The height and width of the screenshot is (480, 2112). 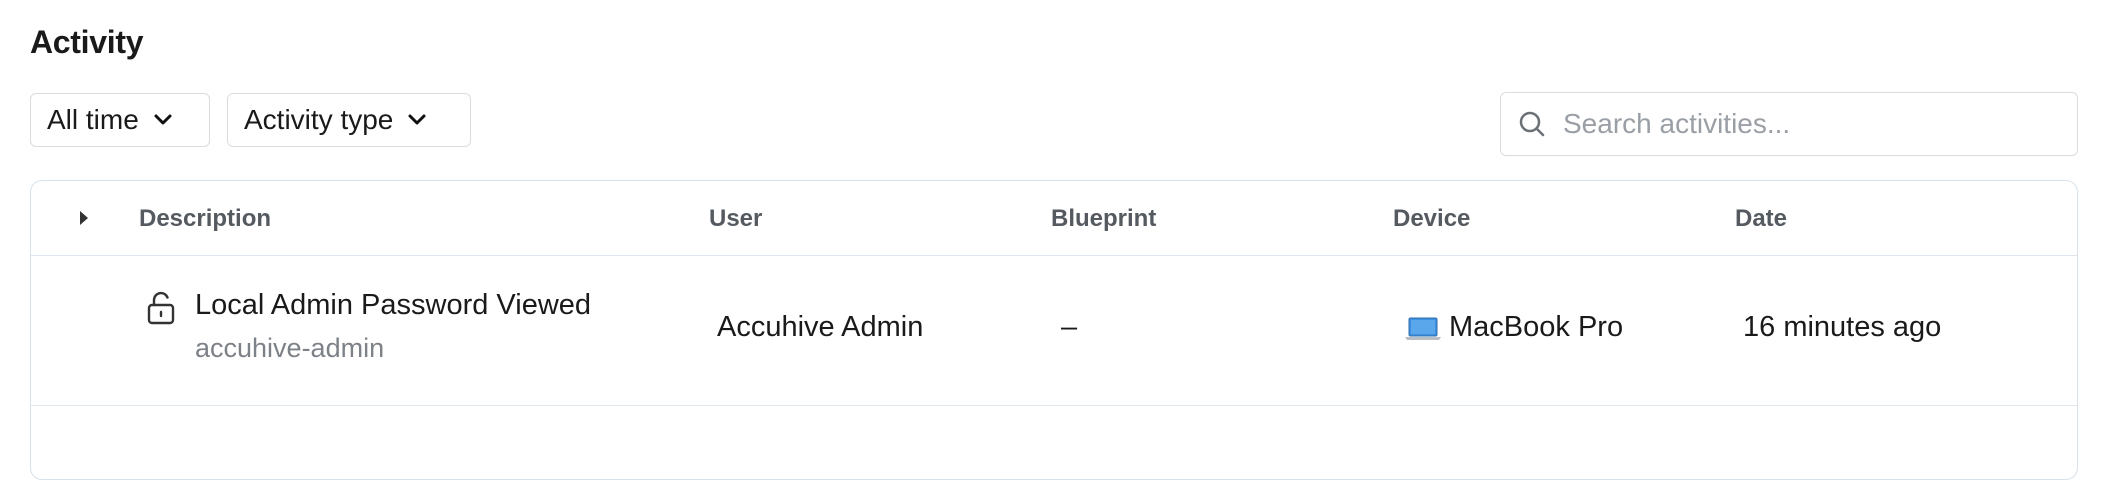 I want to click on unlock-icon, so click(x=161, y=308).